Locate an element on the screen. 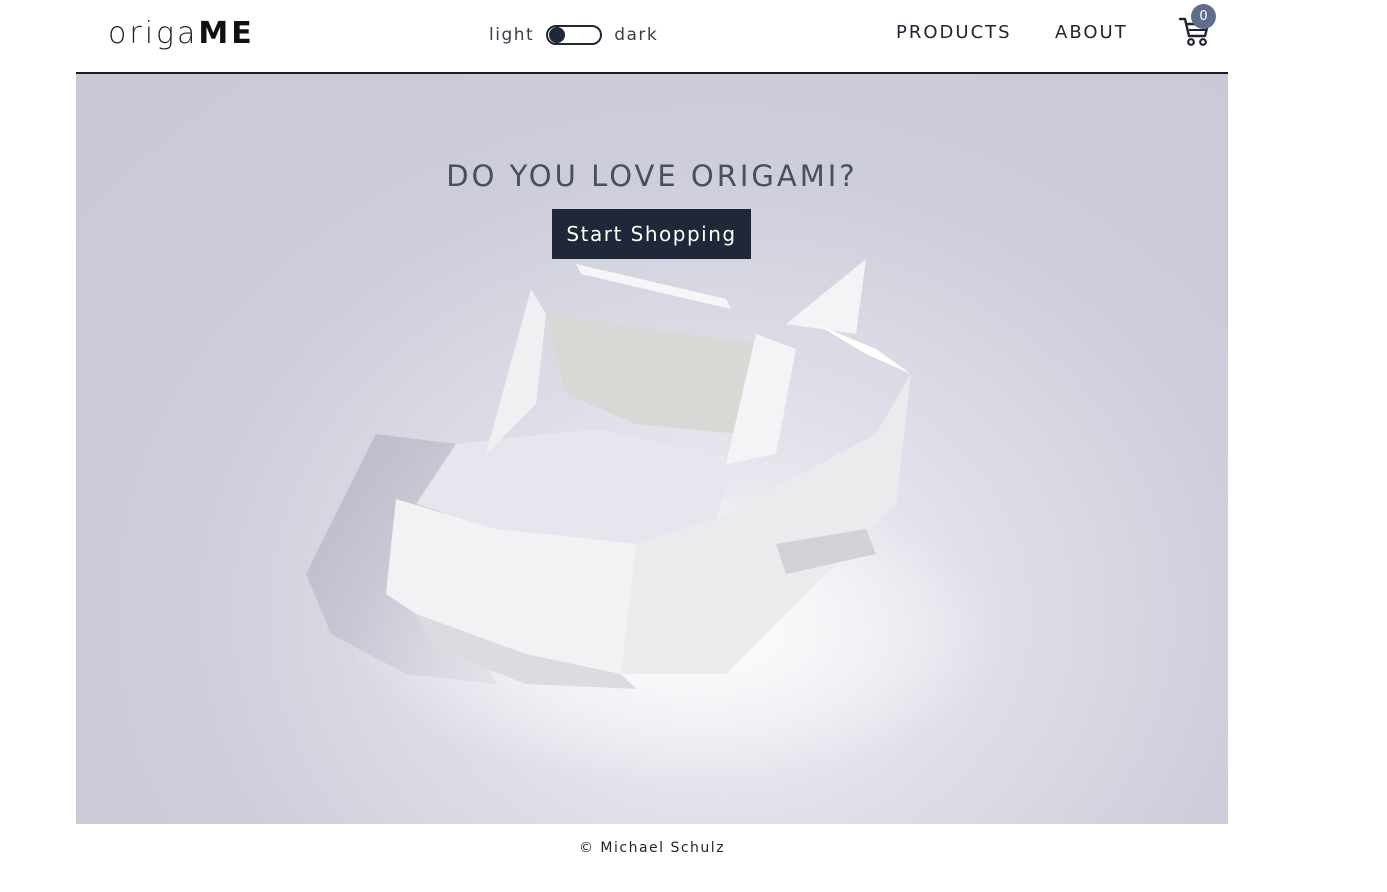 This screenshot has height=892, width=1387. logo-light-part: origa is located at coordinates (153, 33).